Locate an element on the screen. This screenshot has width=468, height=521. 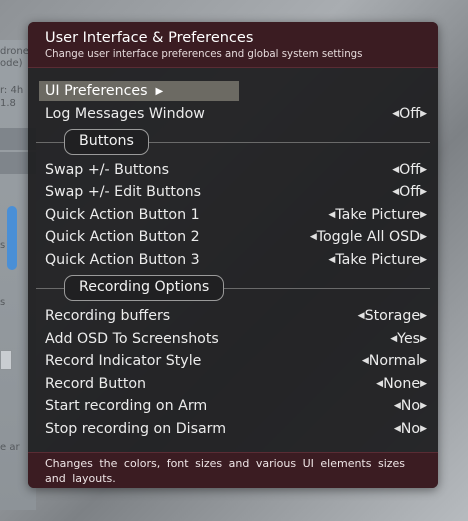
setting-recording-buffers: Recording buffers ◀Storage▶ is located at coordinates (233, 316).